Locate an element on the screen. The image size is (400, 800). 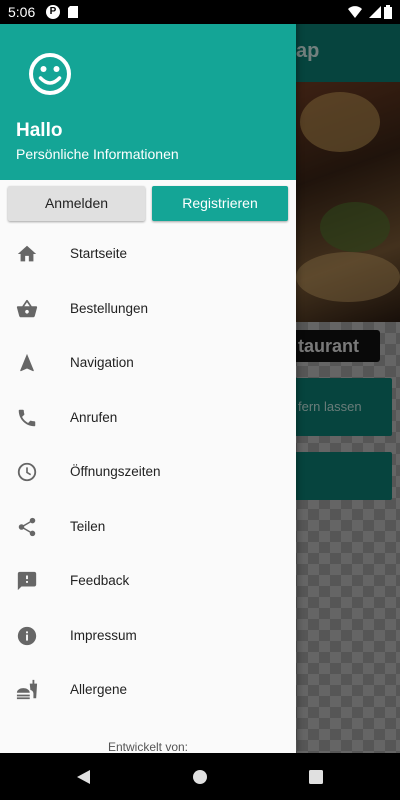
developed-by-text: Entwickelt von: is located at coordinates (148, 746).